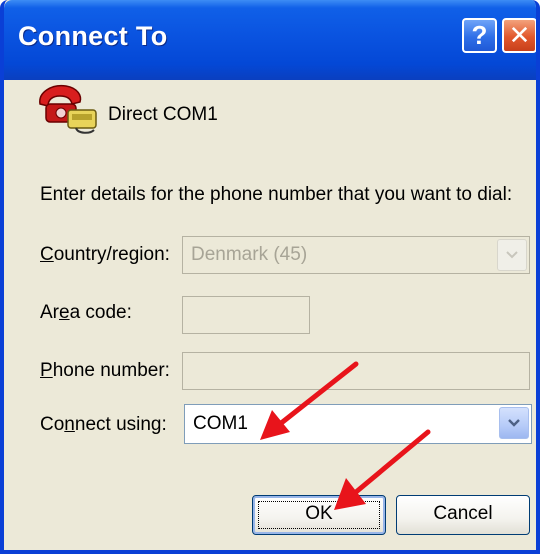  I want to click on country-label-mnemonic: C, so click(47, 254).